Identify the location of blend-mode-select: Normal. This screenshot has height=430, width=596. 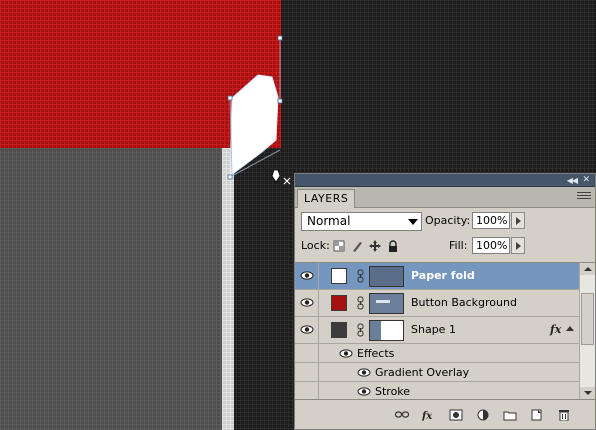
(361, 221).